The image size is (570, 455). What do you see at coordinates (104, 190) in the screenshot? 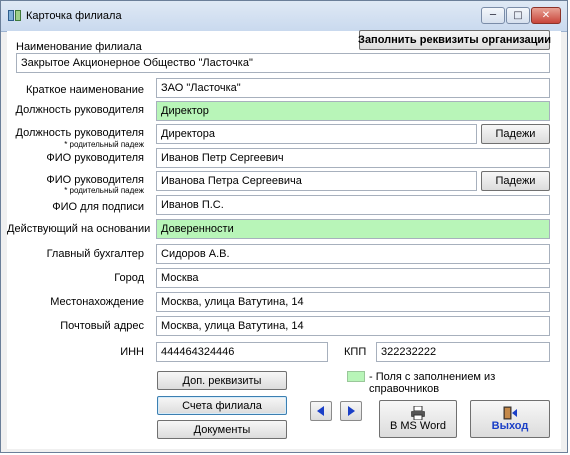
I see `head-fio-gen-sublabel: * родительный падеж` at bounding box center [104, 190].